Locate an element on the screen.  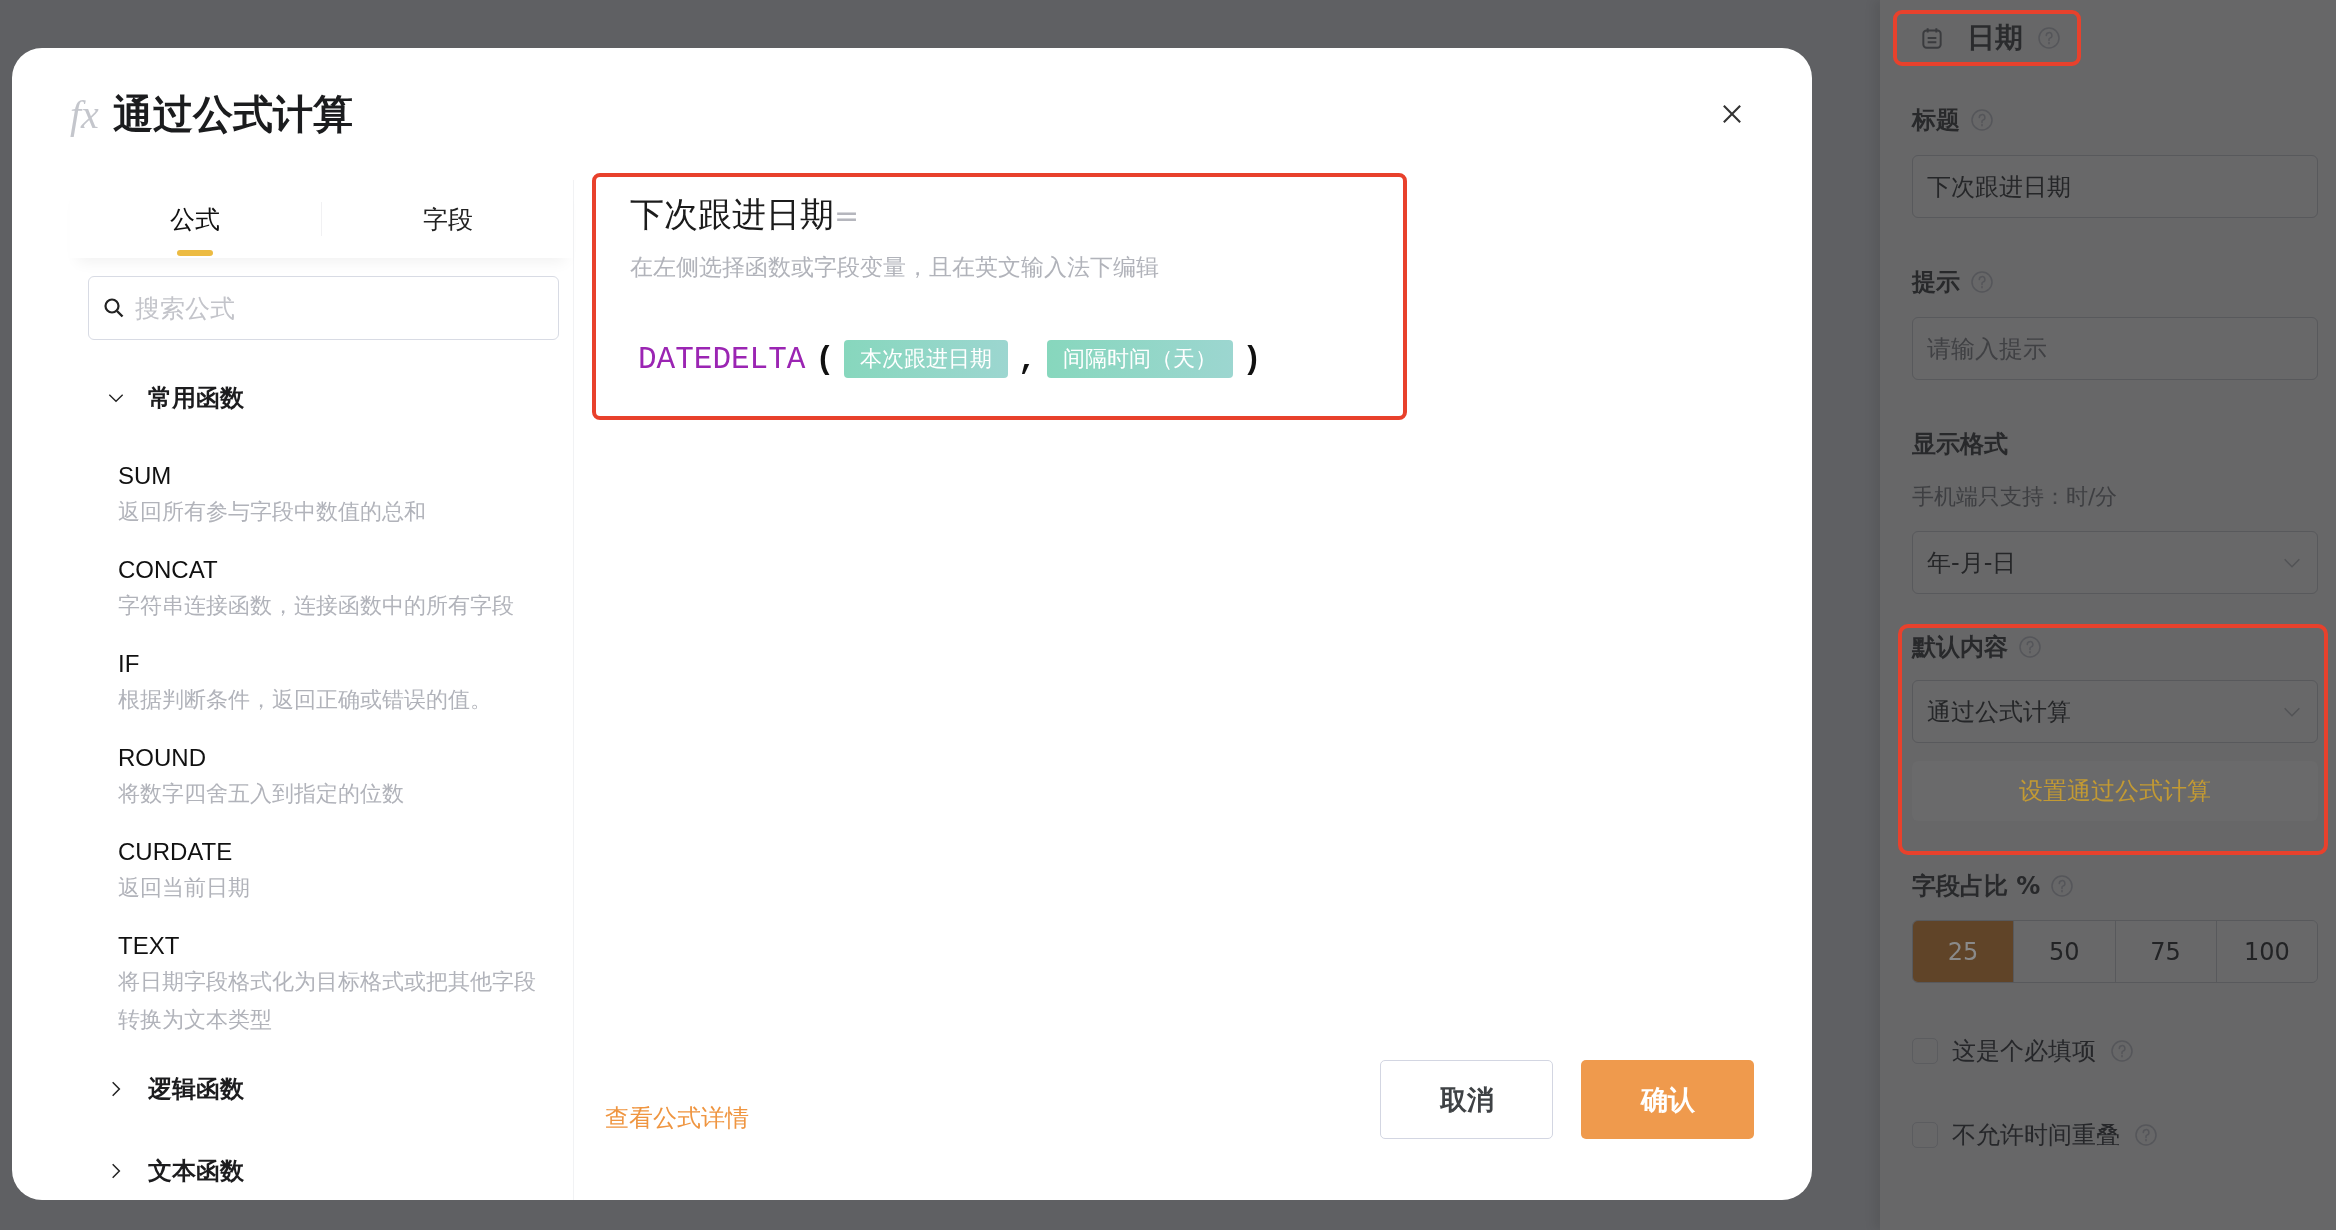
hint-text: 在左侧选择函数或字段变量，且在英文输入法下编辑 is located at coordinates (895, 267).